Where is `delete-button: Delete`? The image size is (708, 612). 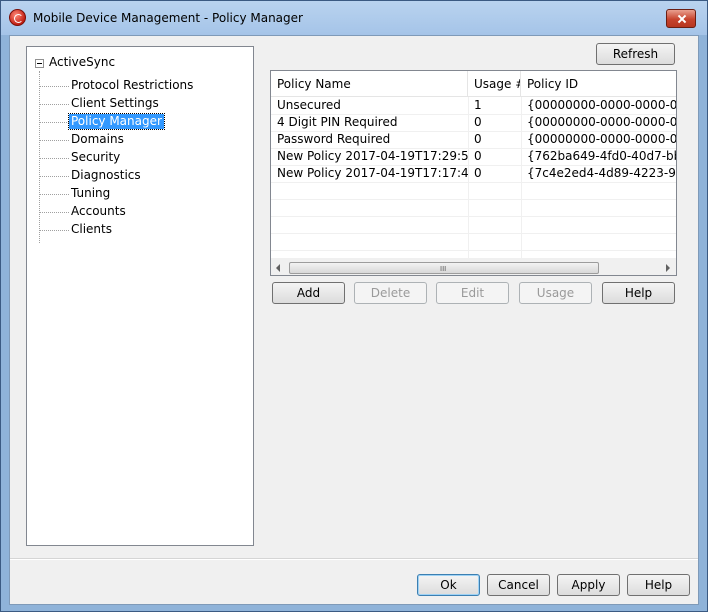 delete-button: Delete is located at coordinates (390, 293).